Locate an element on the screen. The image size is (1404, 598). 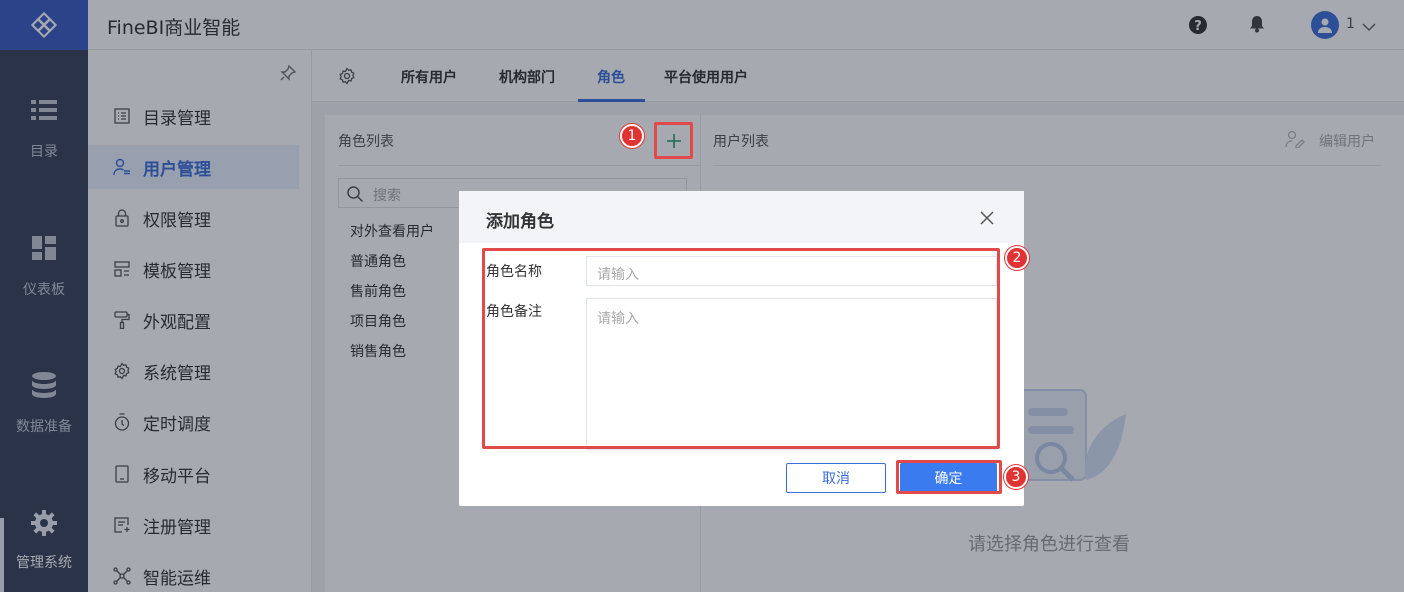
dialog-title: 添加角色 is located at coordinates (520, 222).